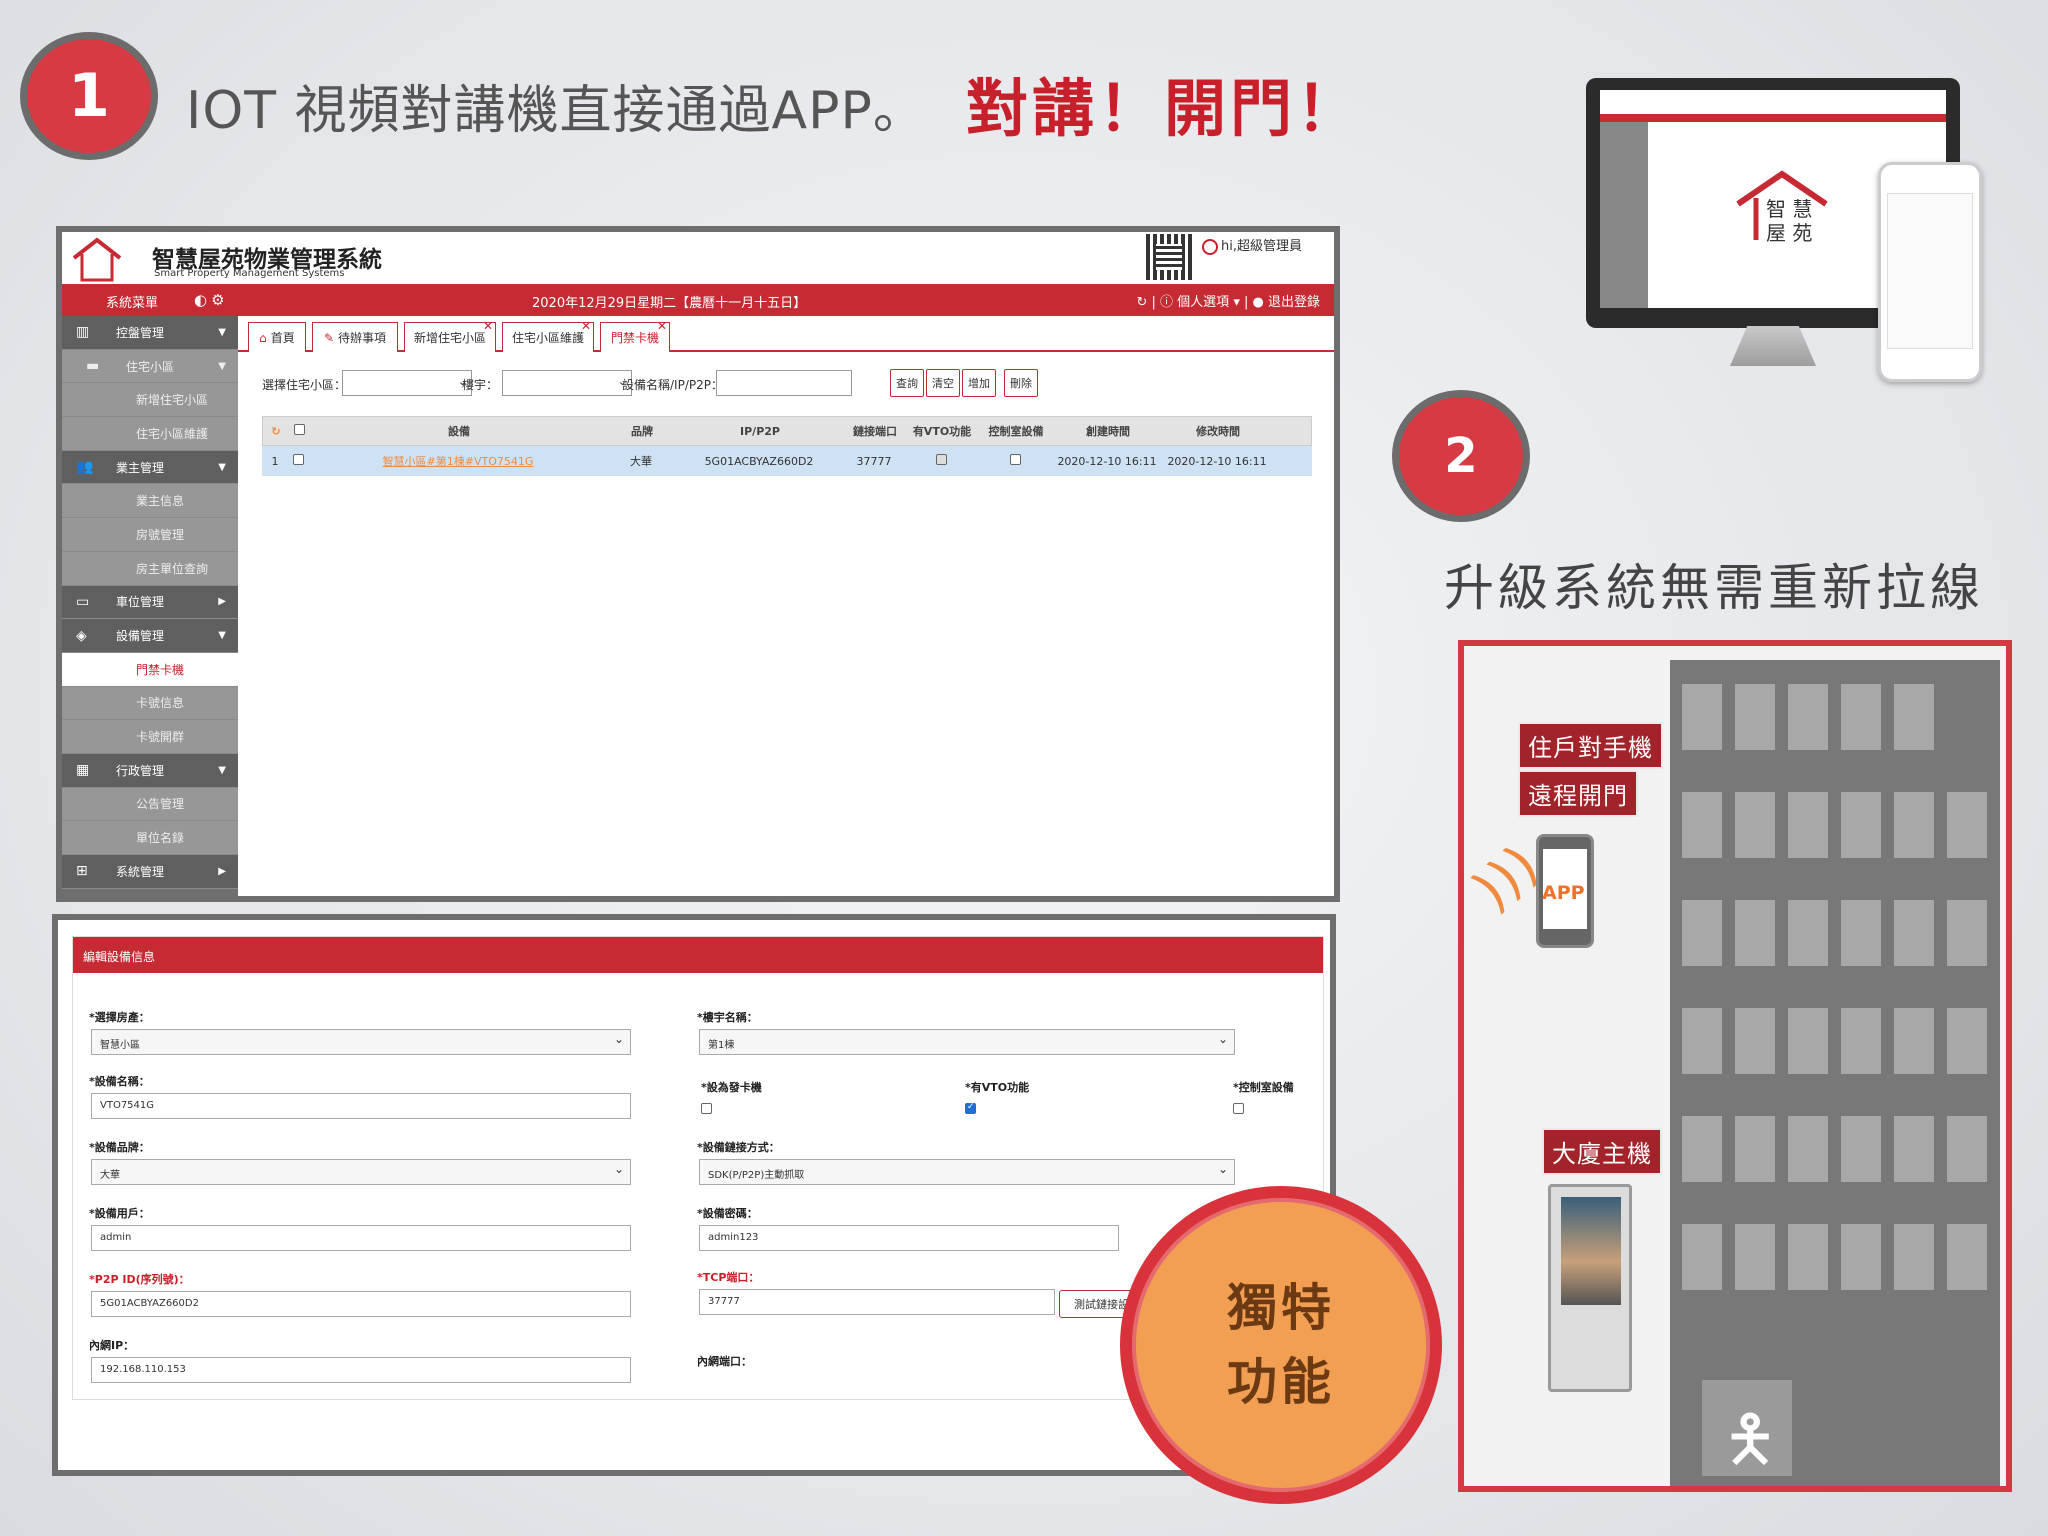 The width and height of the screenshot is (2048, 1536). I want to click on sidebar-item: 業主信息, so click(150, 501).